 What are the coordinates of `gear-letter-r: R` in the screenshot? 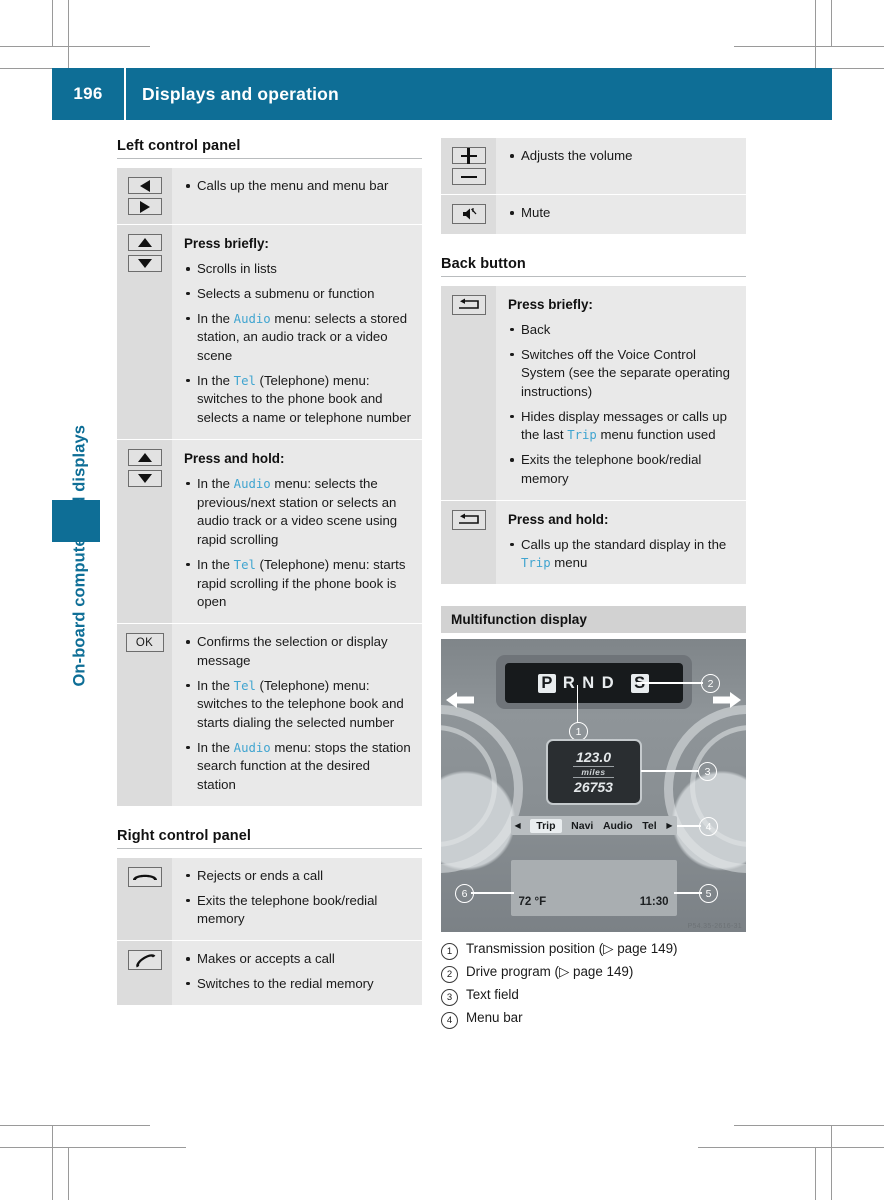 It's located at (569, 682).